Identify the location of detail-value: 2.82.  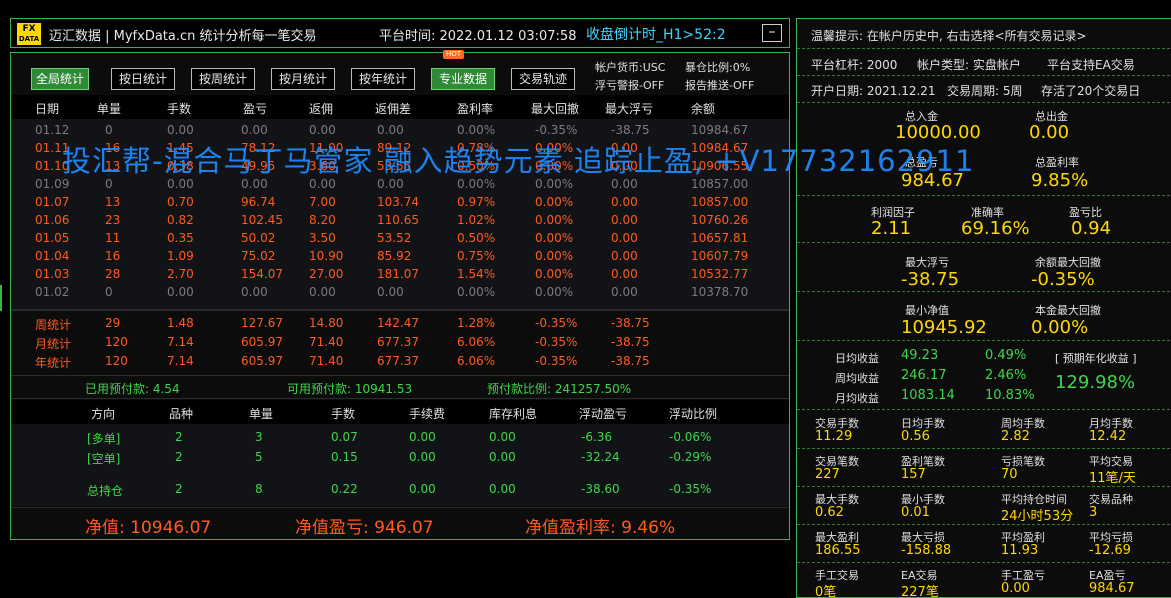
(1015, 436).